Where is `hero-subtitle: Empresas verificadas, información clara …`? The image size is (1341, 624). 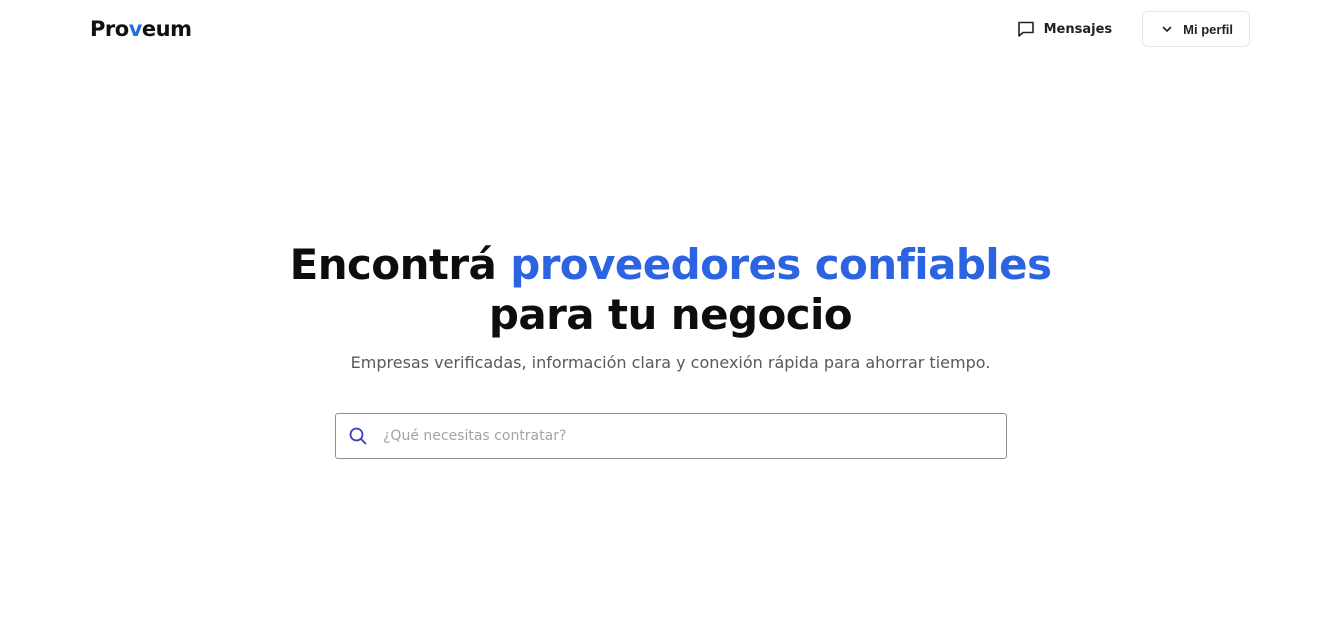 hero-subtitle: Empresas verificadas, información clara … is located at coordinates (670, 362).